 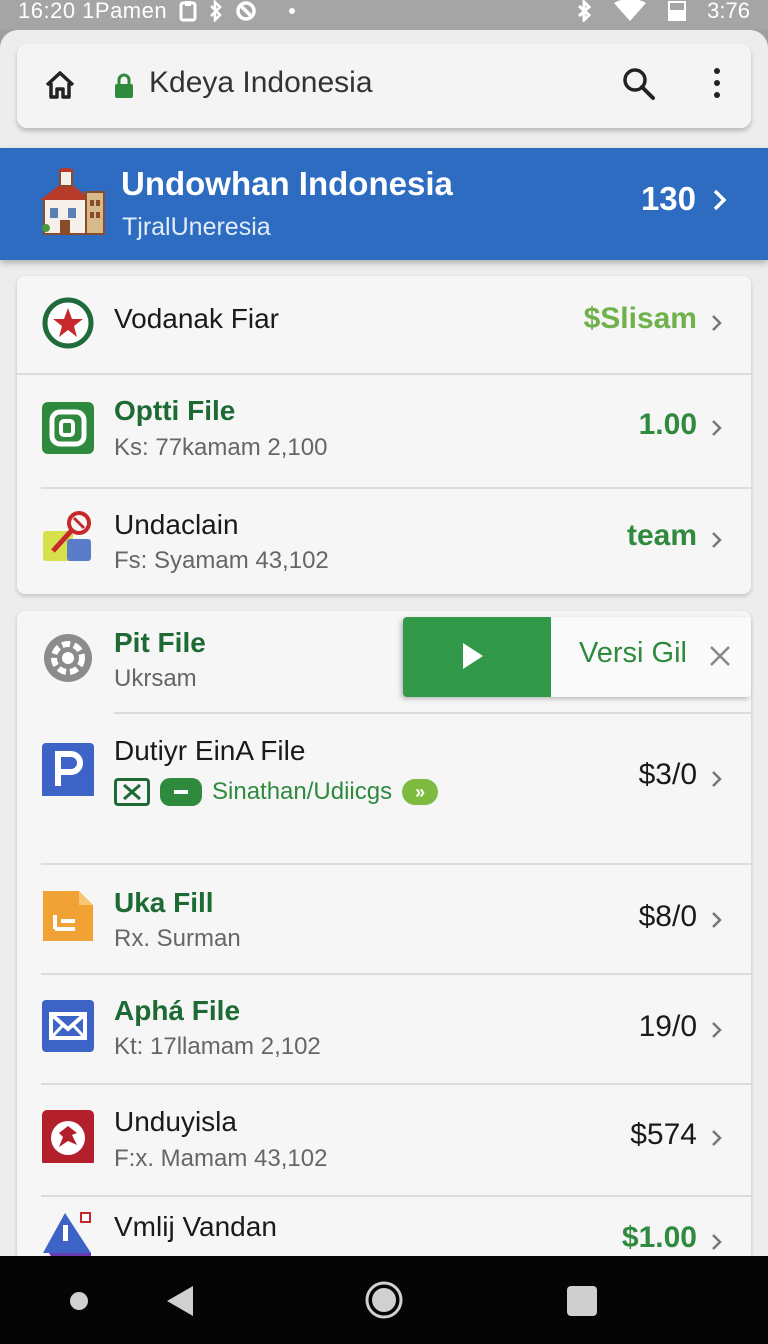 What do you see at coordinates (132, 792) in the screenshot?
I see `checkbox-x-icon` at bounding box center [132, 792].